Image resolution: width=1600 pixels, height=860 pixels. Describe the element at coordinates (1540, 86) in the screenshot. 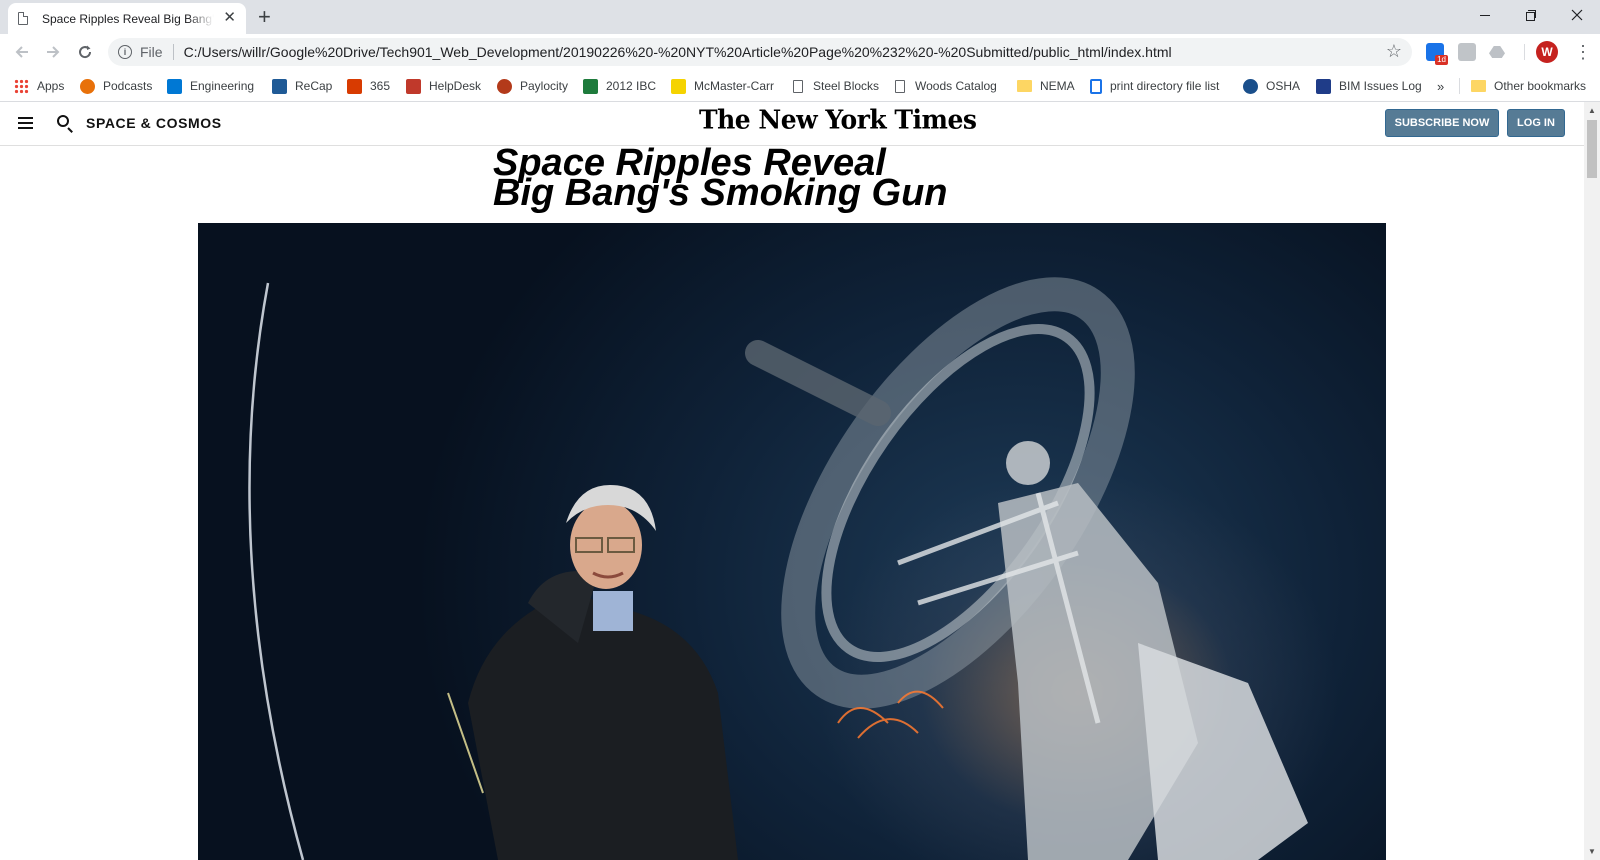

I see `bookmark-label: Other bookmarks` at that location.